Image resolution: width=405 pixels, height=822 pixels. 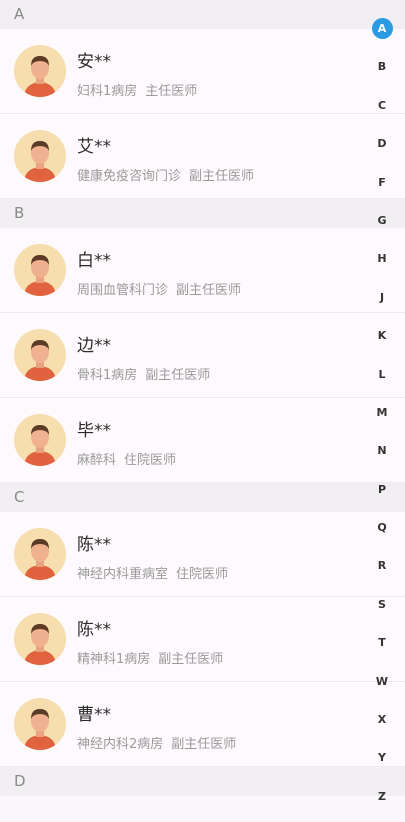 What do you see at coordinates (382, 35) in the screenshot?
I see `index-letter-a: A` at bounding box center [382, 35].